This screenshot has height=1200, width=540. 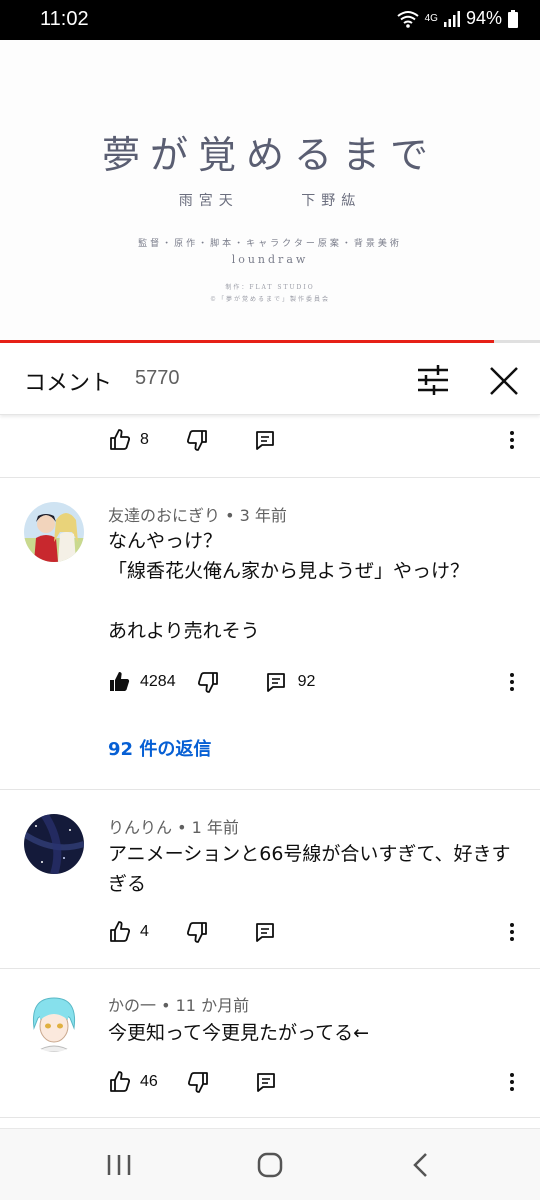 I want to click on status-time: 11:02, so click(x=64, y=19).